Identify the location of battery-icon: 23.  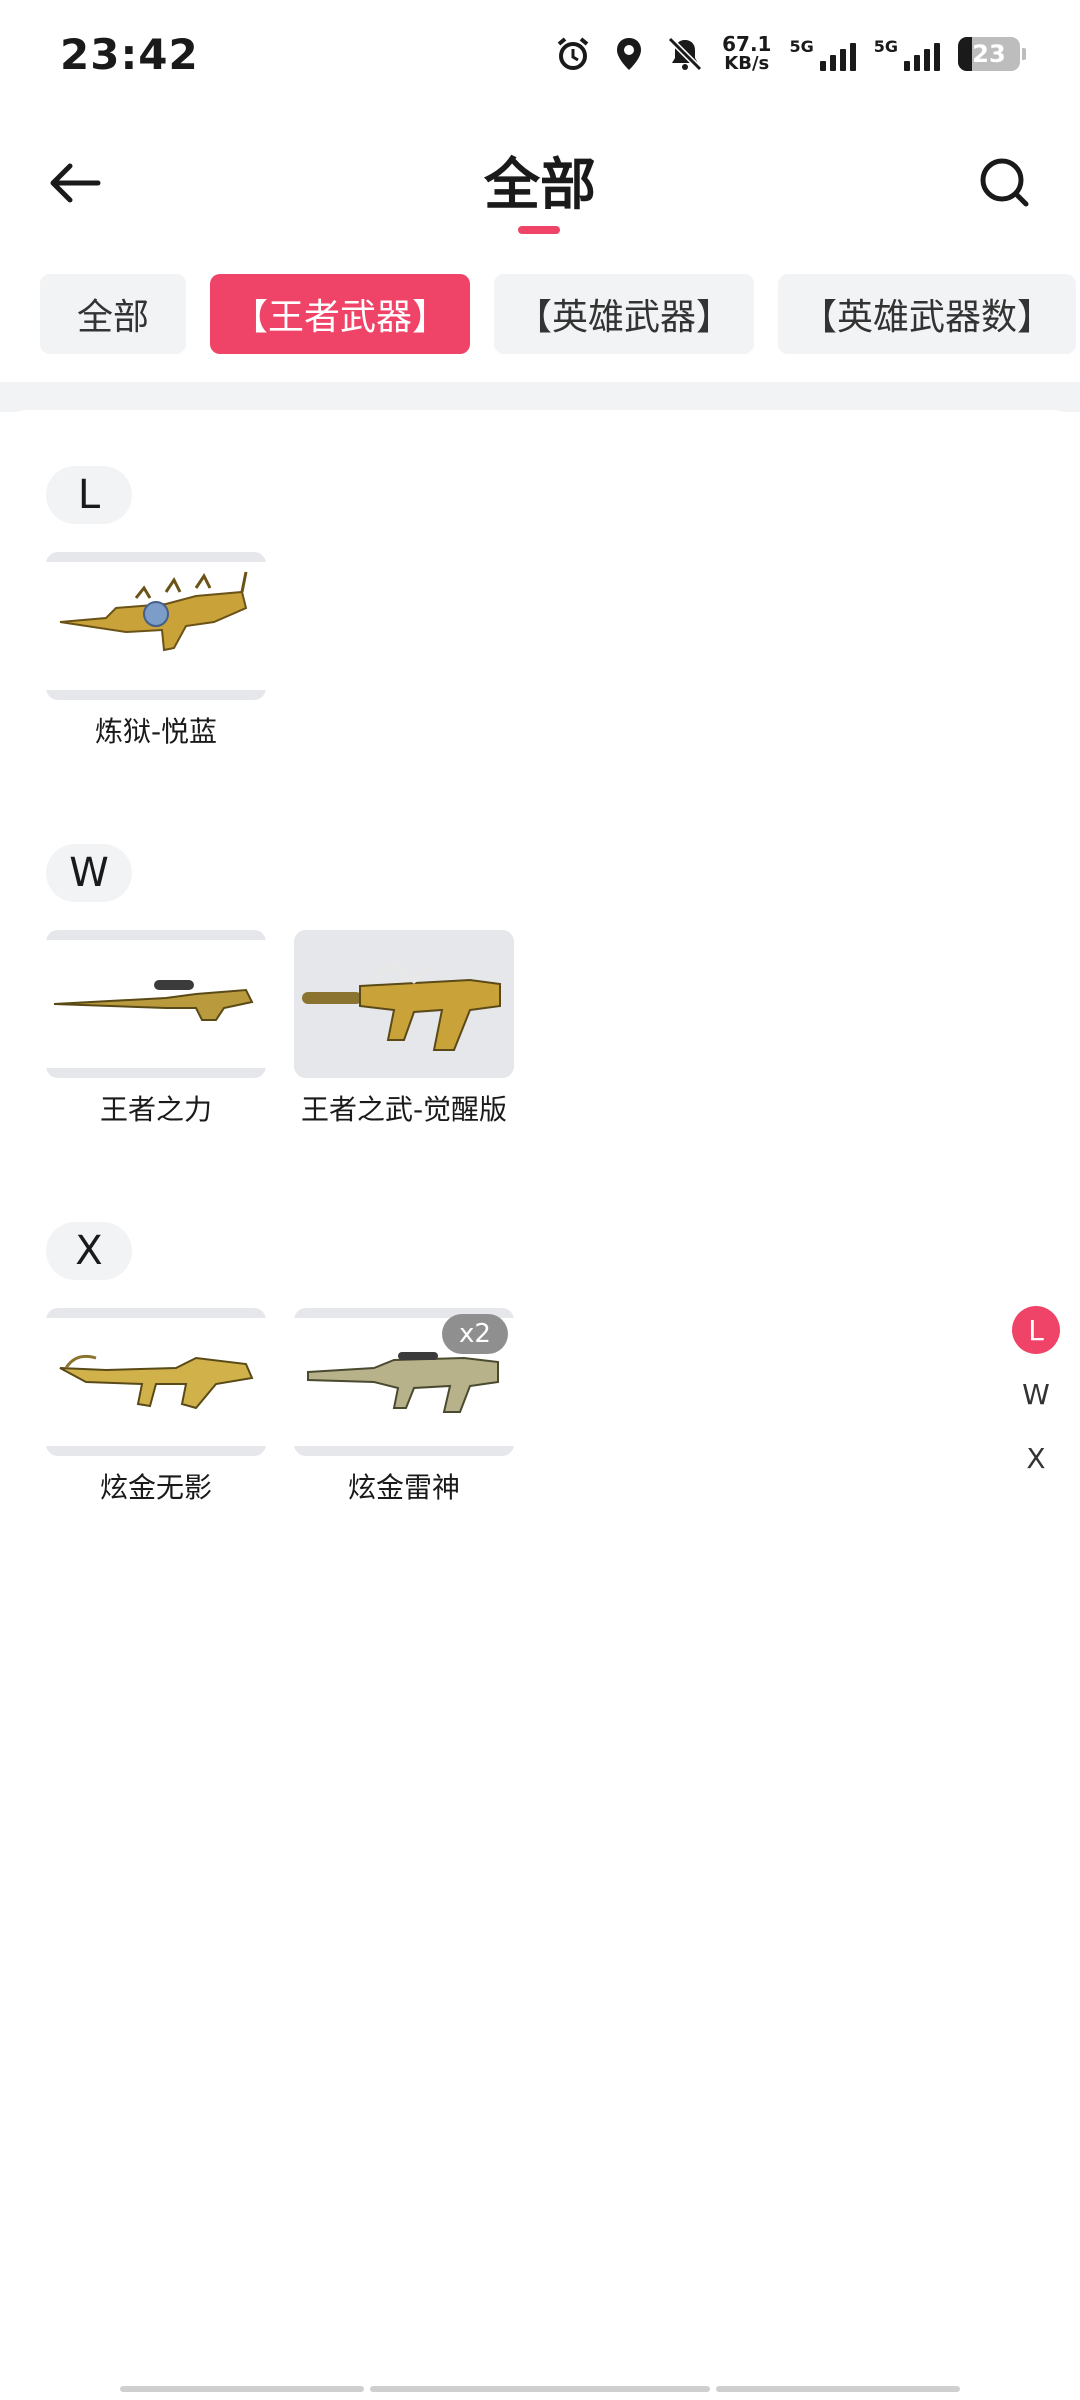
(992, 54).